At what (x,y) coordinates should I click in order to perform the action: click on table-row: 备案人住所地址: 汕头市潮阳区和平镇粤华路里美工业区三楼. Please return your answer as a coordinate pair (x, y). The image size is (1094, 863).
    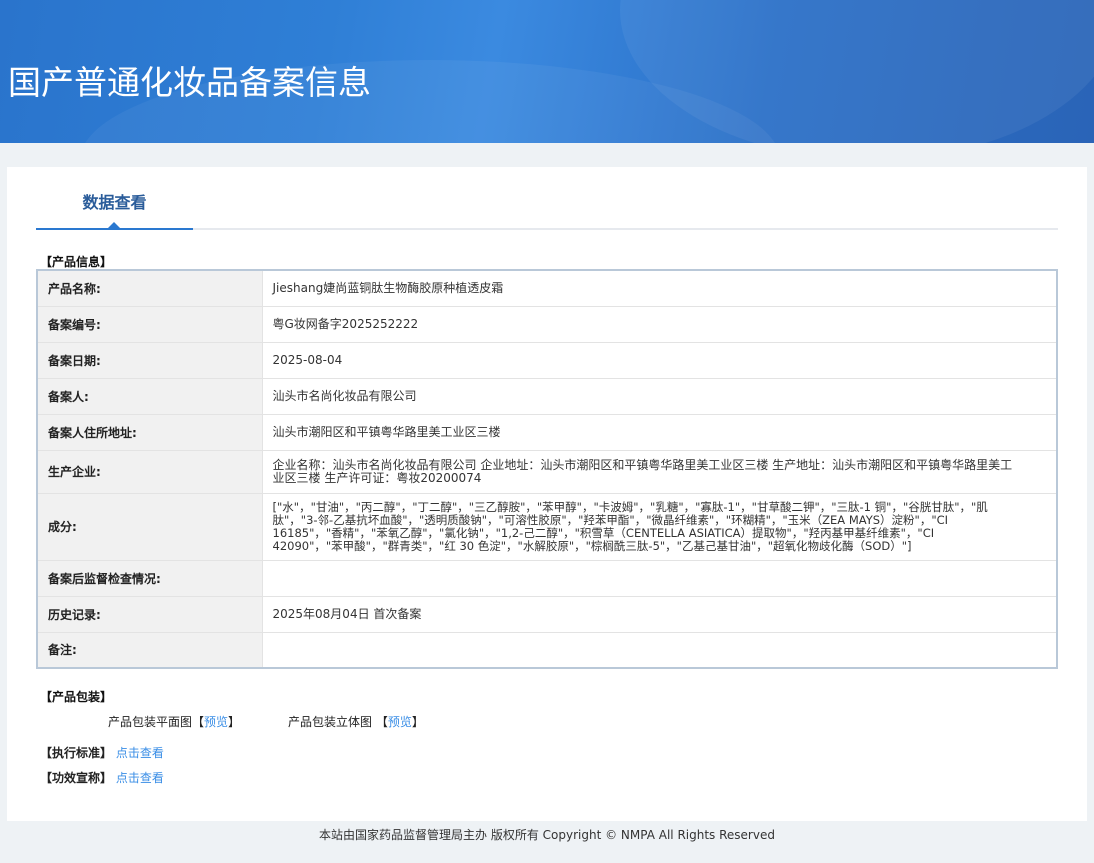
    Looking at the image, I should click on (547, 432).